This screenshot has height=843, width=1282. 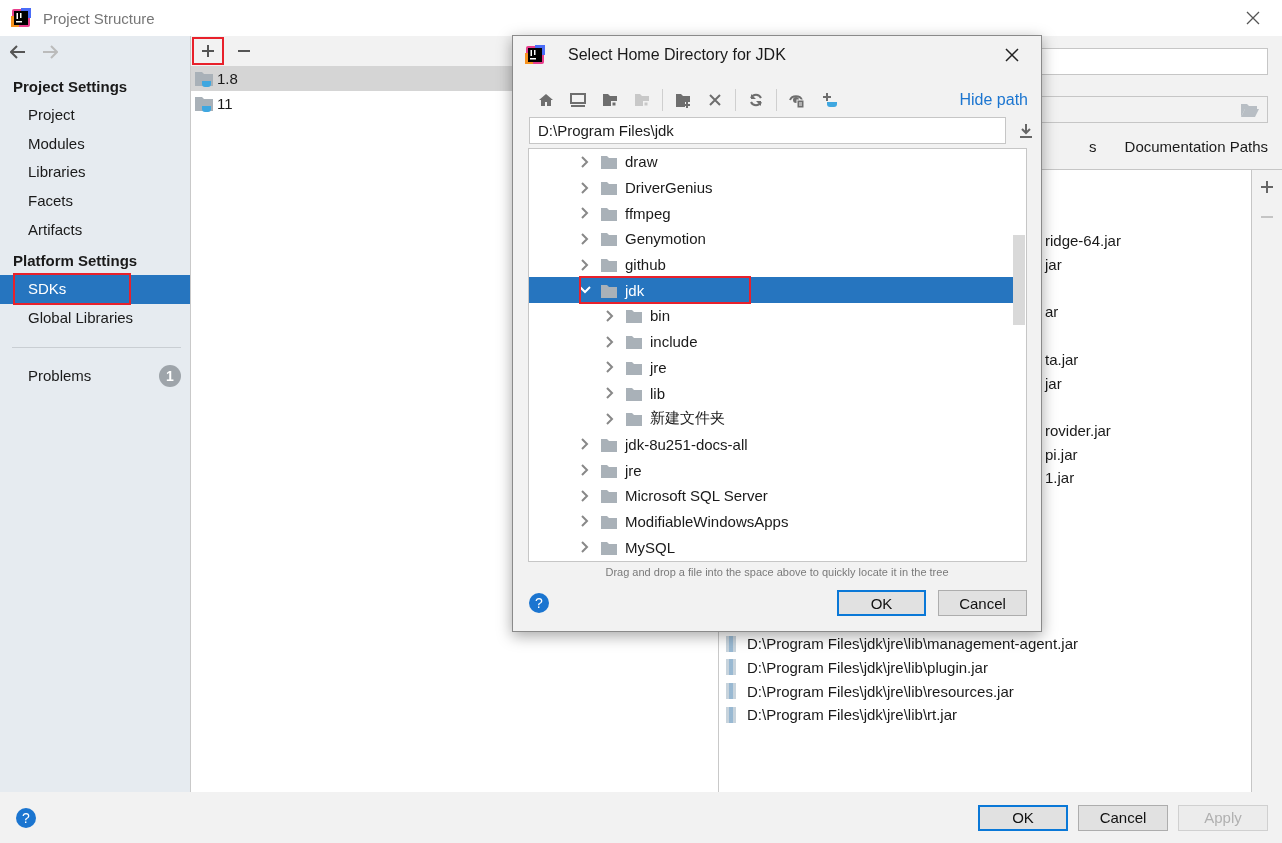 I want to click on tree-item: jdk-8u251-docs-all, so click(x=771, y=444).